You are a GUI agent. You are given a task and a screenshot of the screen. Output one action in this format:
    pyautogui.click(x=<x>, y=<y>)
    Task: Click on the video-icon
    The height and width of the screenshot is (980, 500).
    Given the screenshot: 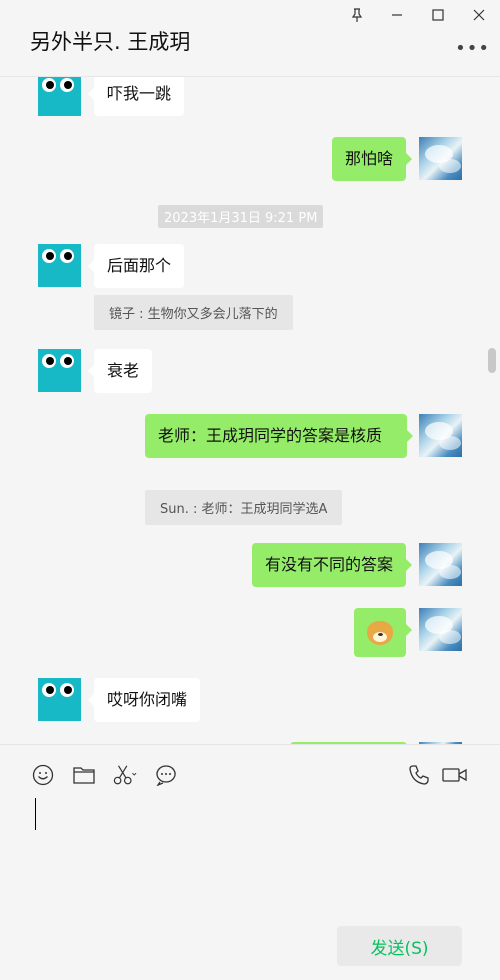 What is the action you would take?
    pyautogui.click(x=455, y=775)
    